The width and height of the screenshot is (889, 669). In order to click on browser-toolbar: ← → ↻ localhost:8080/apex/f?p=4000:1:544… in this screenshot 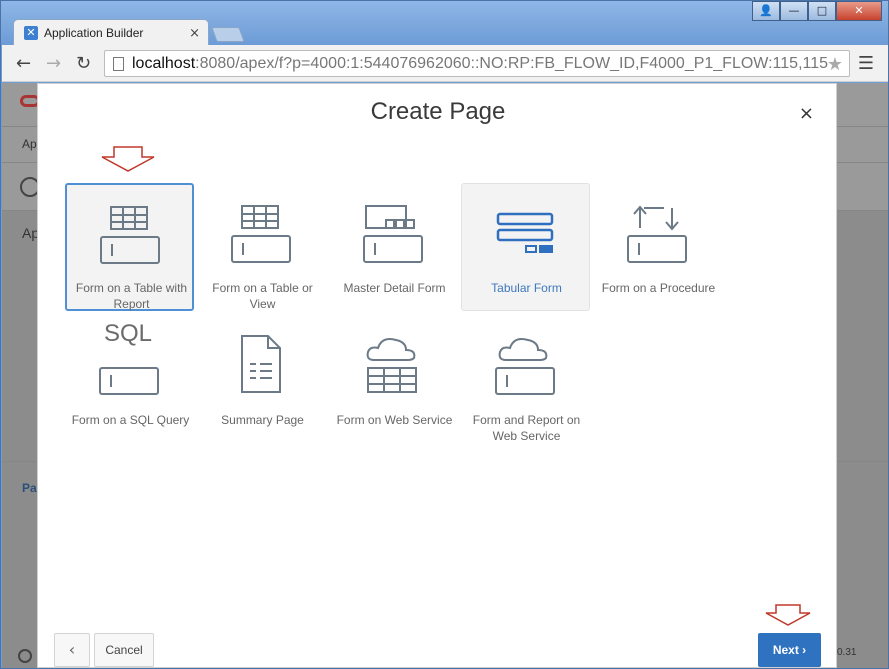, I will do `click(445, 63)`.